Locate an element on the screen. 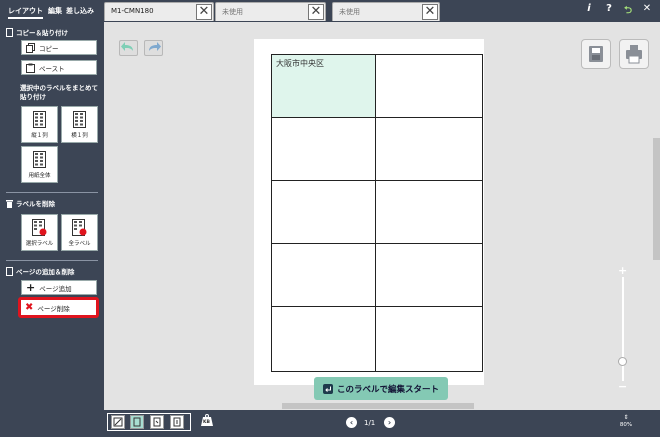  paste-label: ペースト is located at coordinates (52, 68).